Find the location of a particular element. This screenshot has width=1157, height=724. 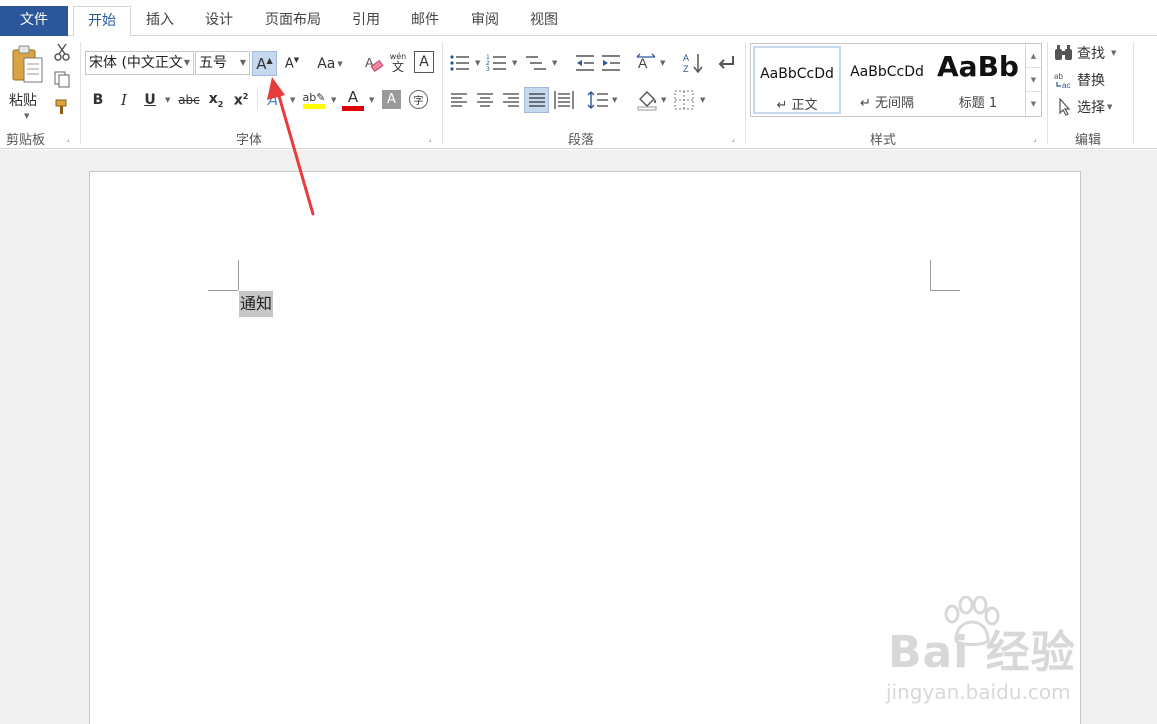

character-border-icon: A is located at coordinates (424, 62).